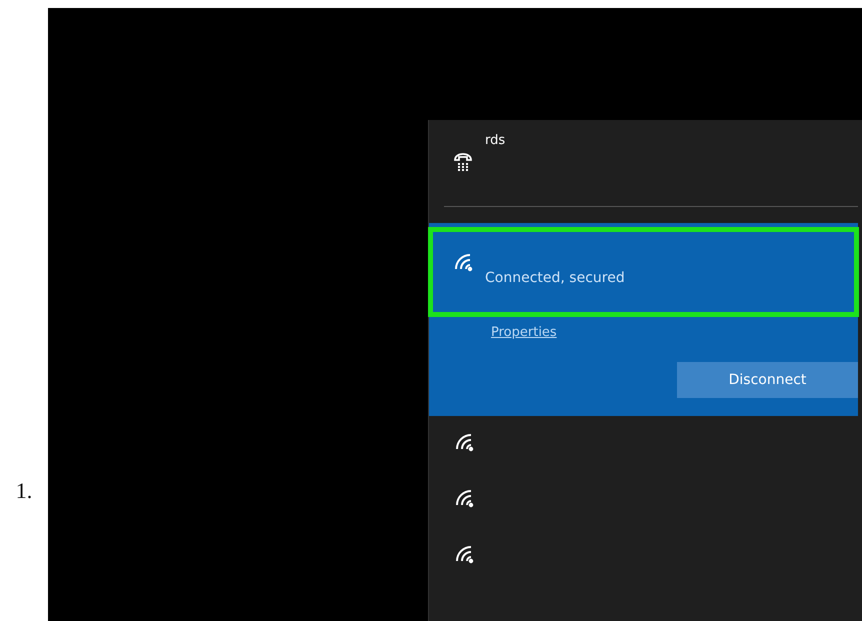 The width and height of the screenshot is (862, 621). What do you see at coordinates (643, 159) in the screenshot?
I see `network-item: rds` at bounding box center [643, 159].